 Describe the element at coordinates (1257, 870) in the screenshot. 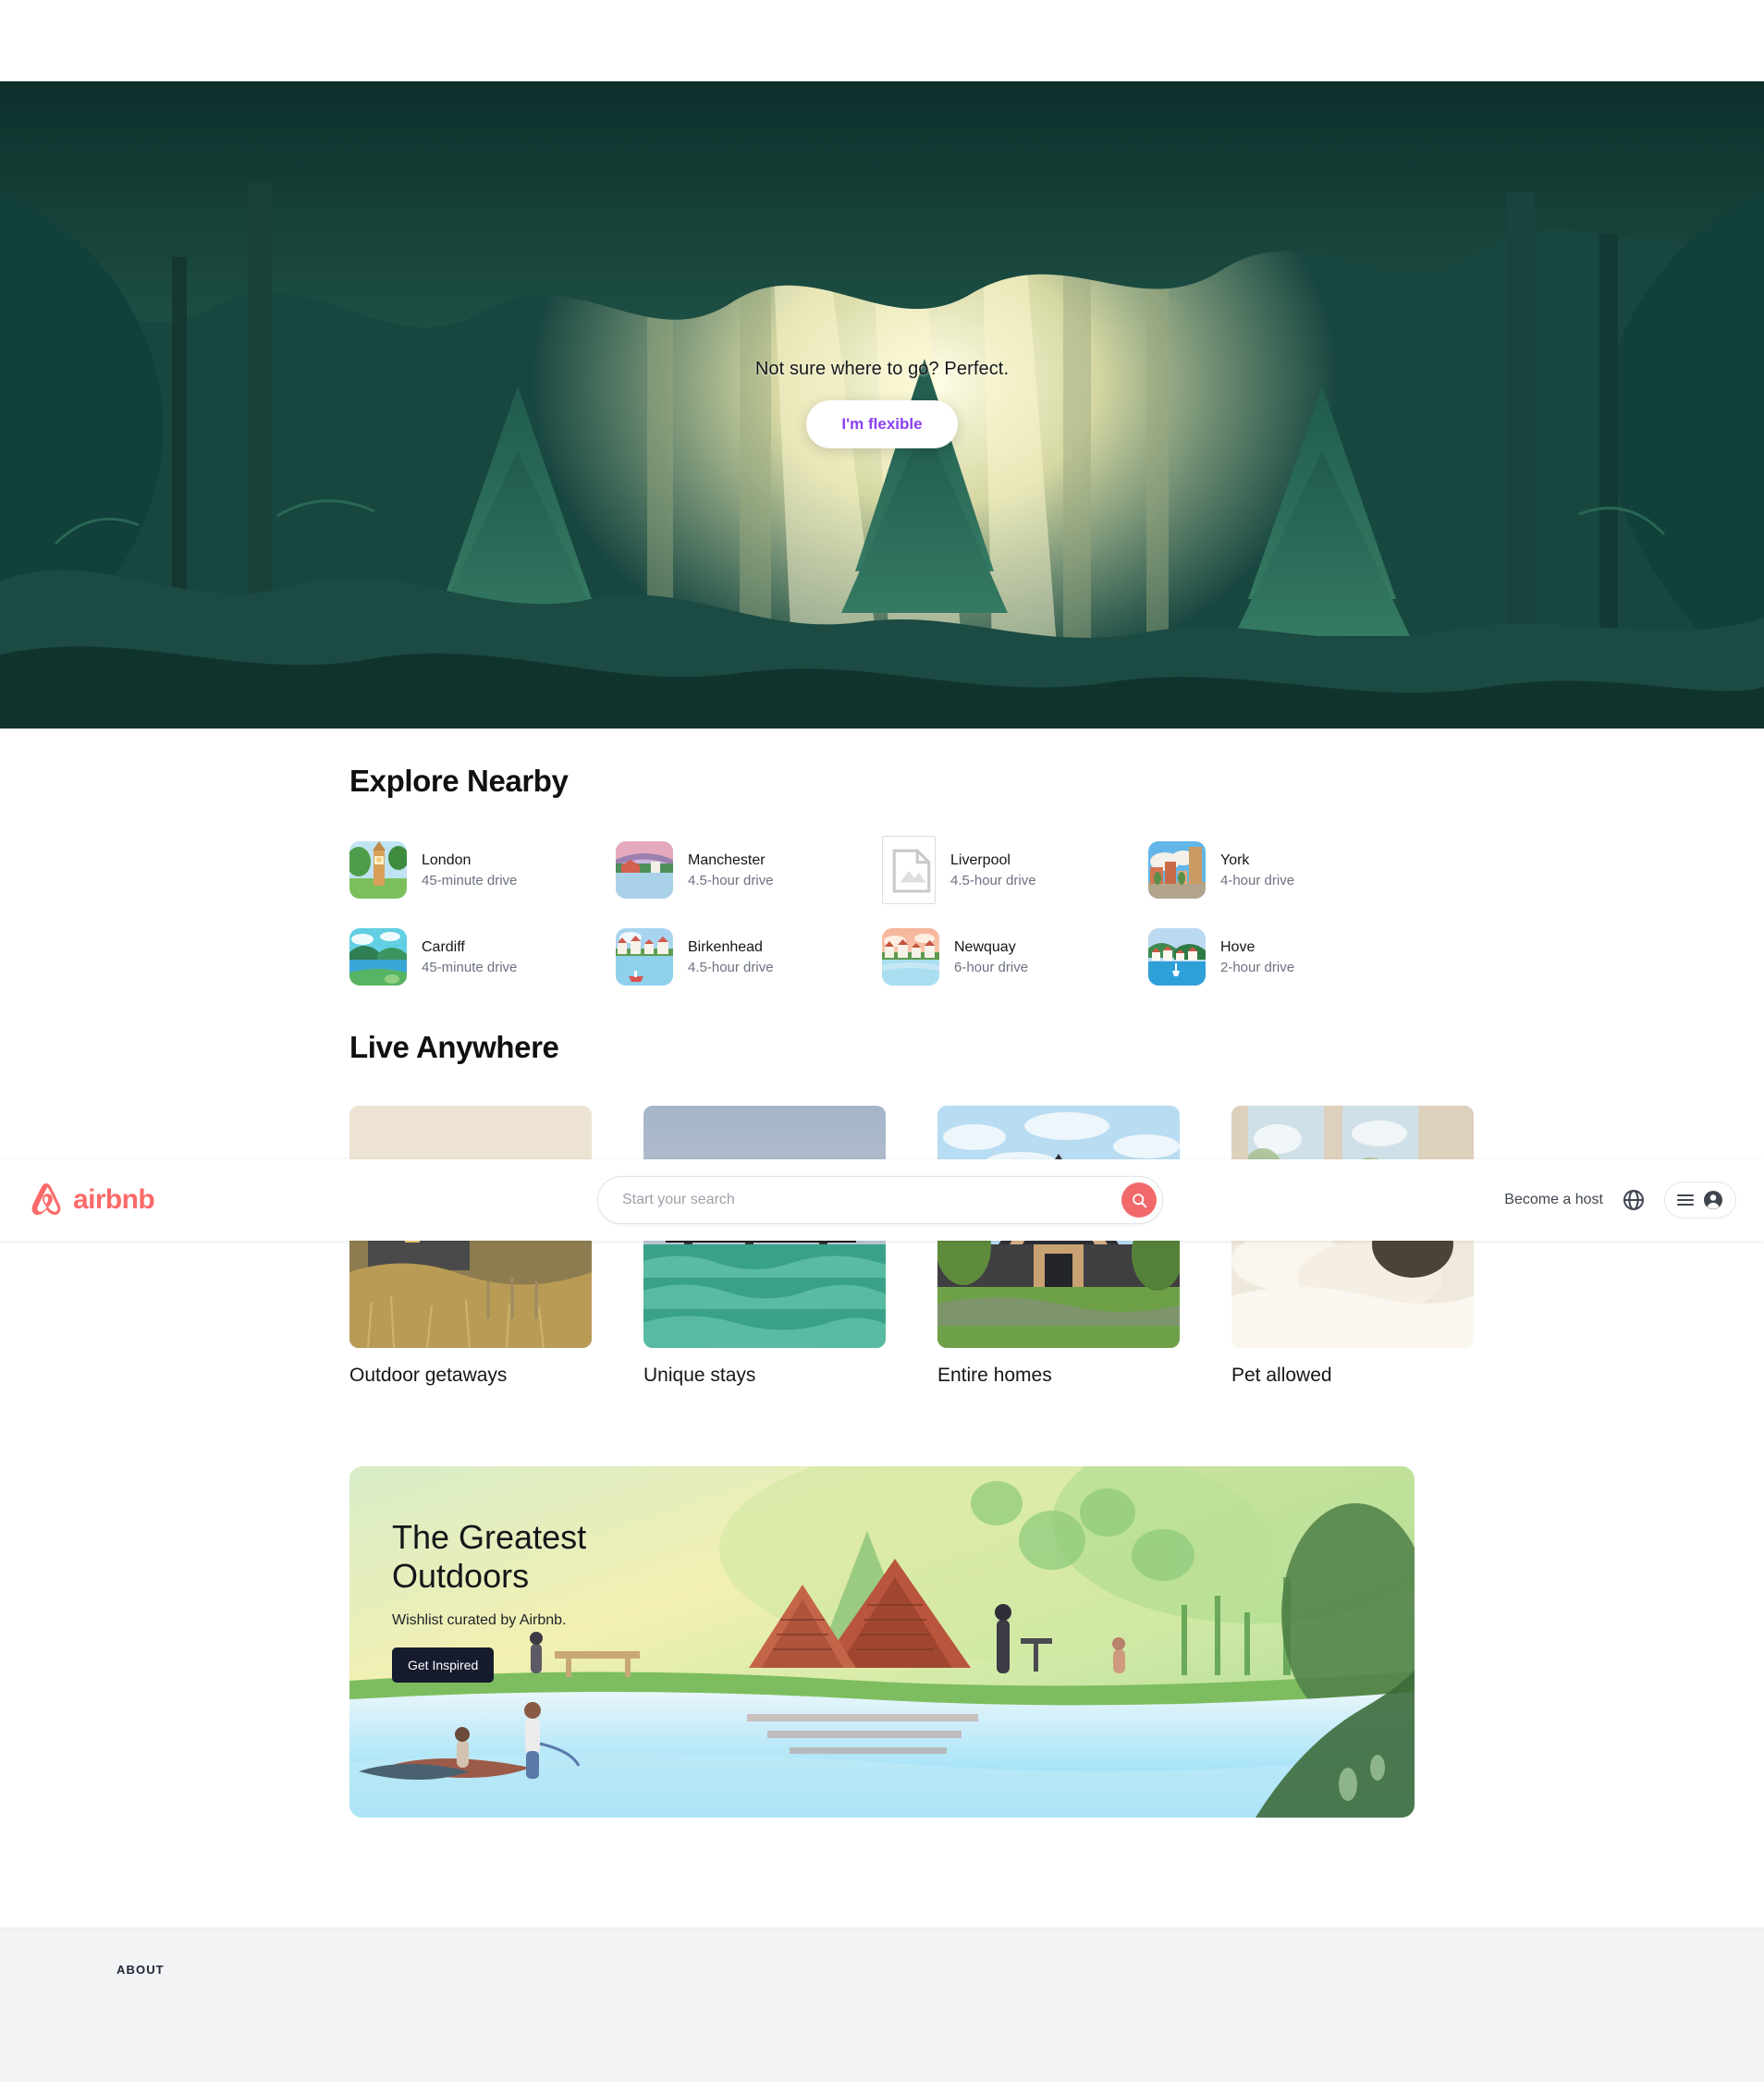

I see `city-text: York 4-hour drive` at that location.